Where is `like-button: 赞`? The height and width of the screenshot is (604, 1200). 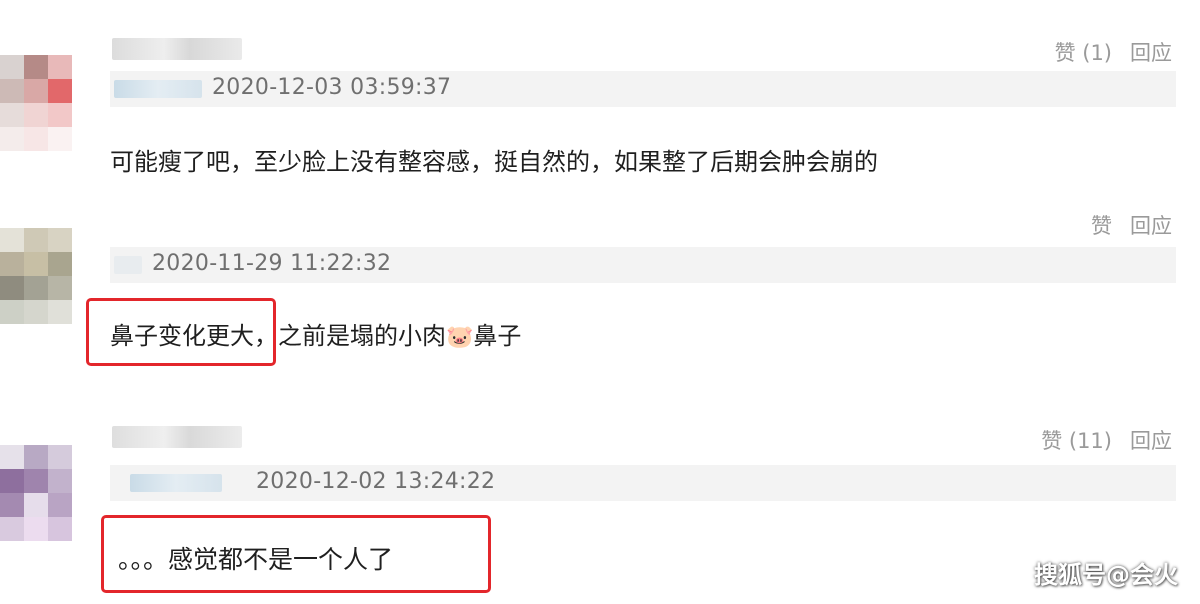
like-button: 赞 is located at coordinates (1101, 225).